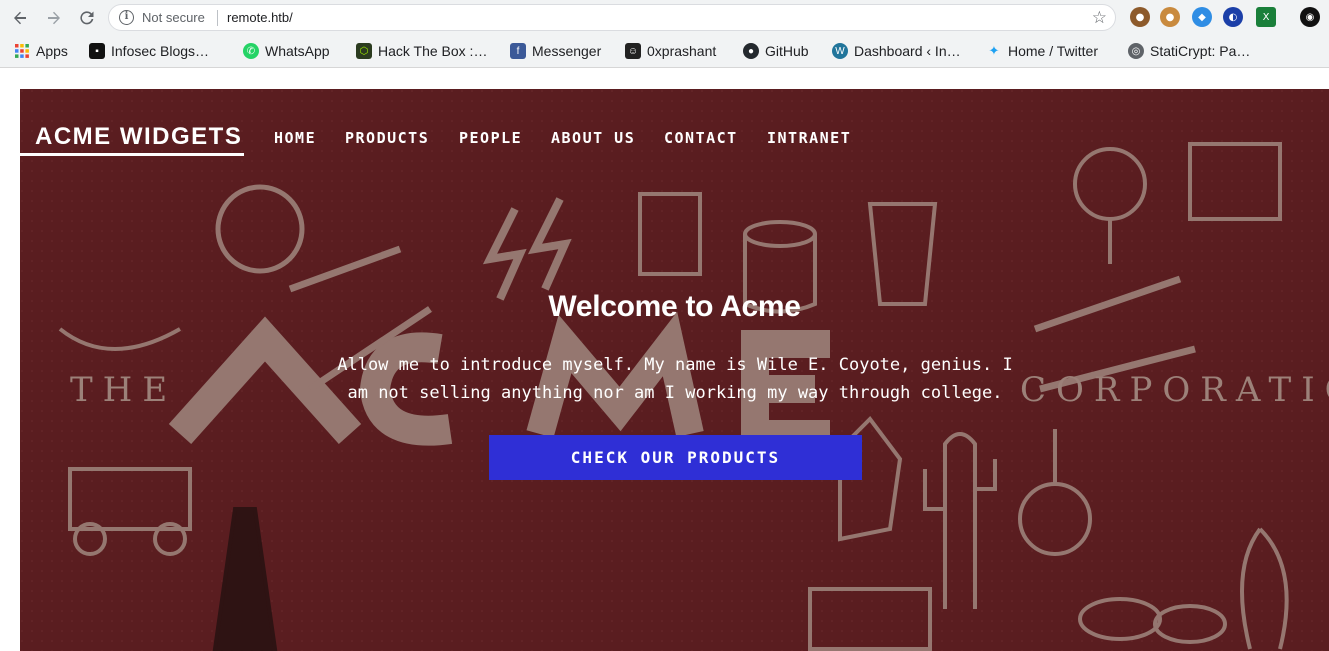  Describe the element at coordinates (490, 138) in the screenshot. I see `nav-people: PEOPLE` at that location.